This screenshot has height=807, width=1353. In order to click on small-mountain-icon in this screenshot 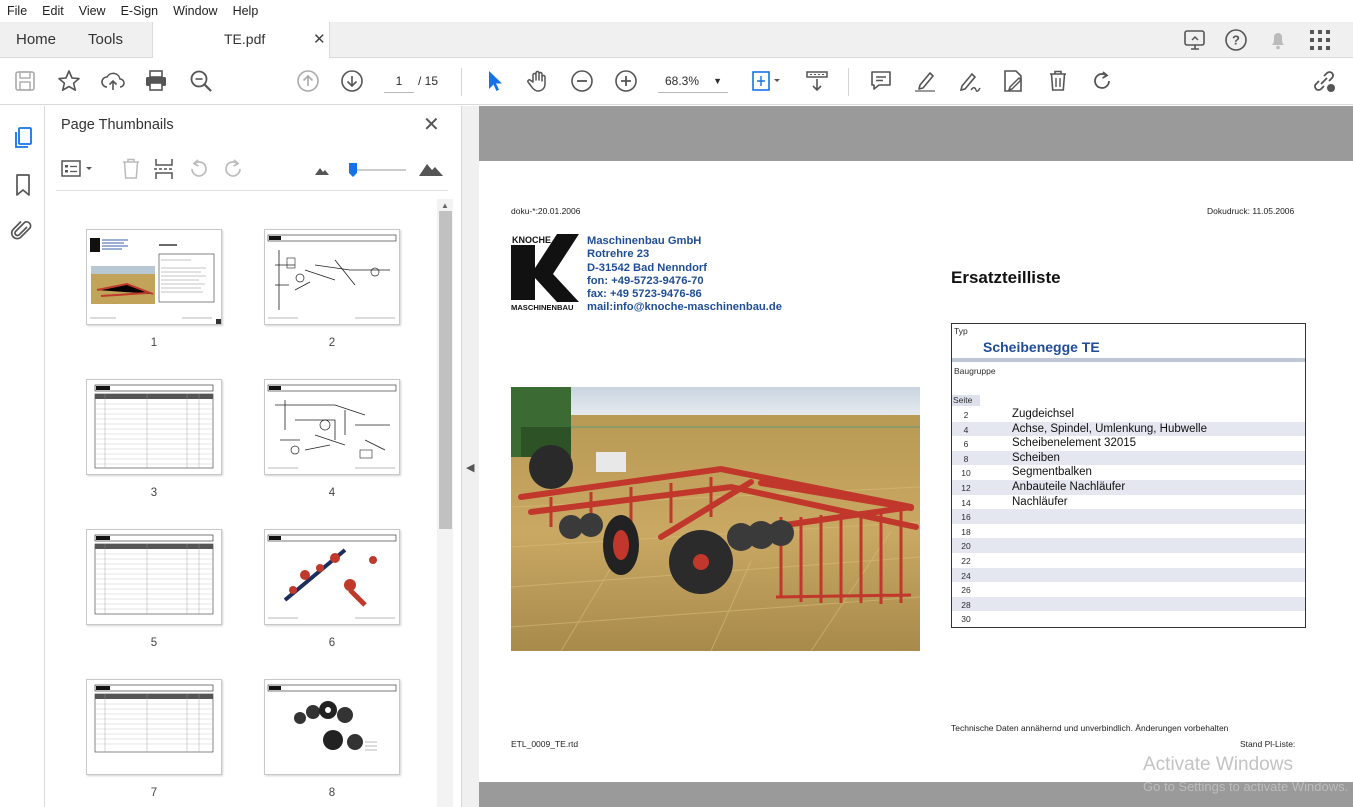, I will do `click(322, 170)`.